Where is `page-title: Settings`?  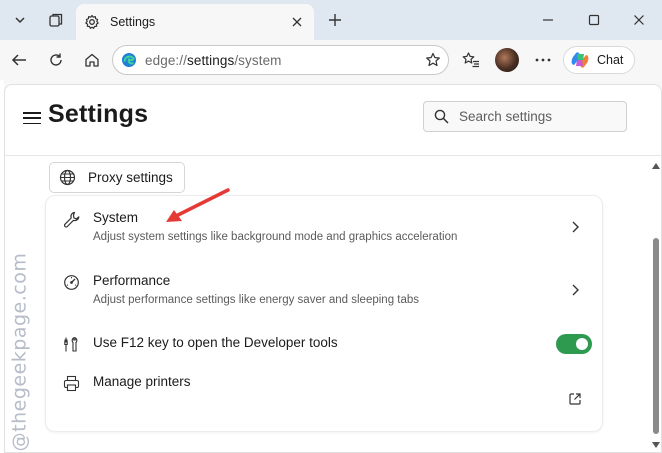
page-title: Settings is located at coordinates (98, 114).